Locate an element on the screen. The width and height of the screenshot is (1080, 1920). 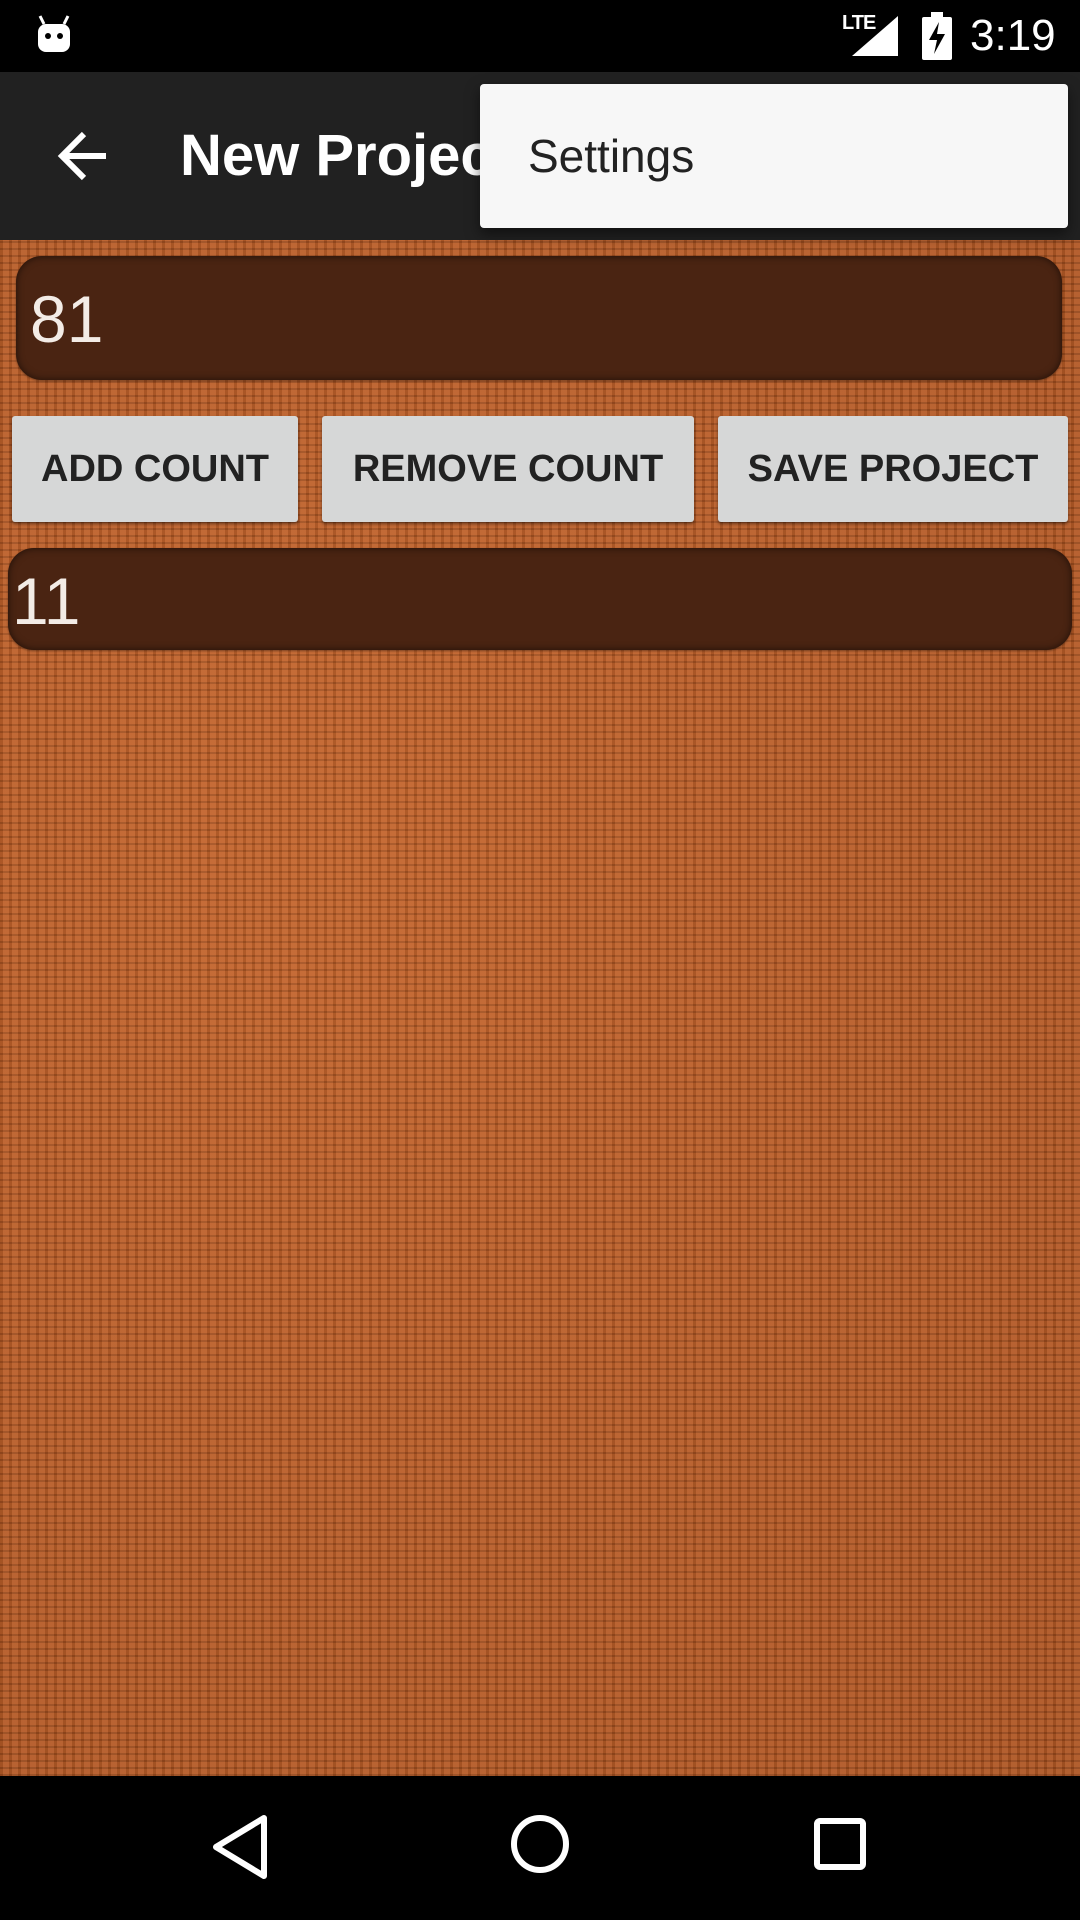
count-display: 81 is located at coordinates (539, 318).